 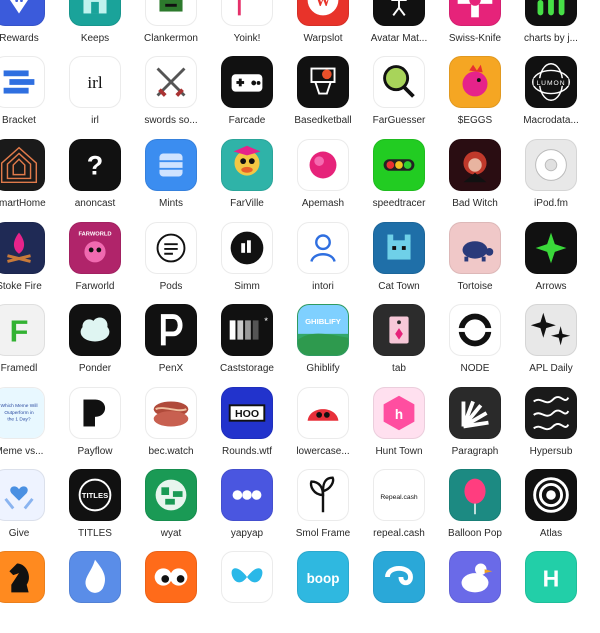 What do you see at coordinates (399, 577) in the screenshot?
I see `swirl-logo-icon` at bounding box center [399, 577].